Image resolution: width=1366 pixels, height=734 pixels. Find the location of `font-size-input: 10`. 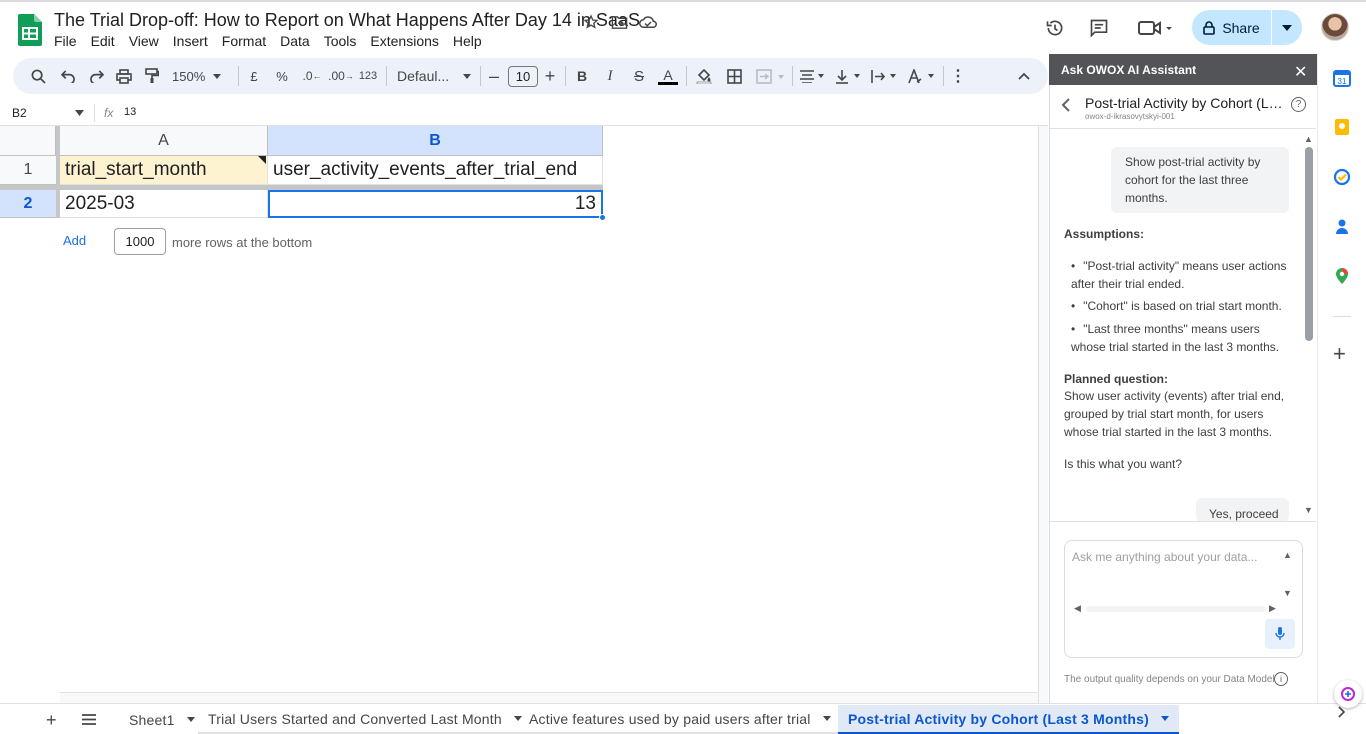

font-size-input: 10 is located at coordinates (523, 76).